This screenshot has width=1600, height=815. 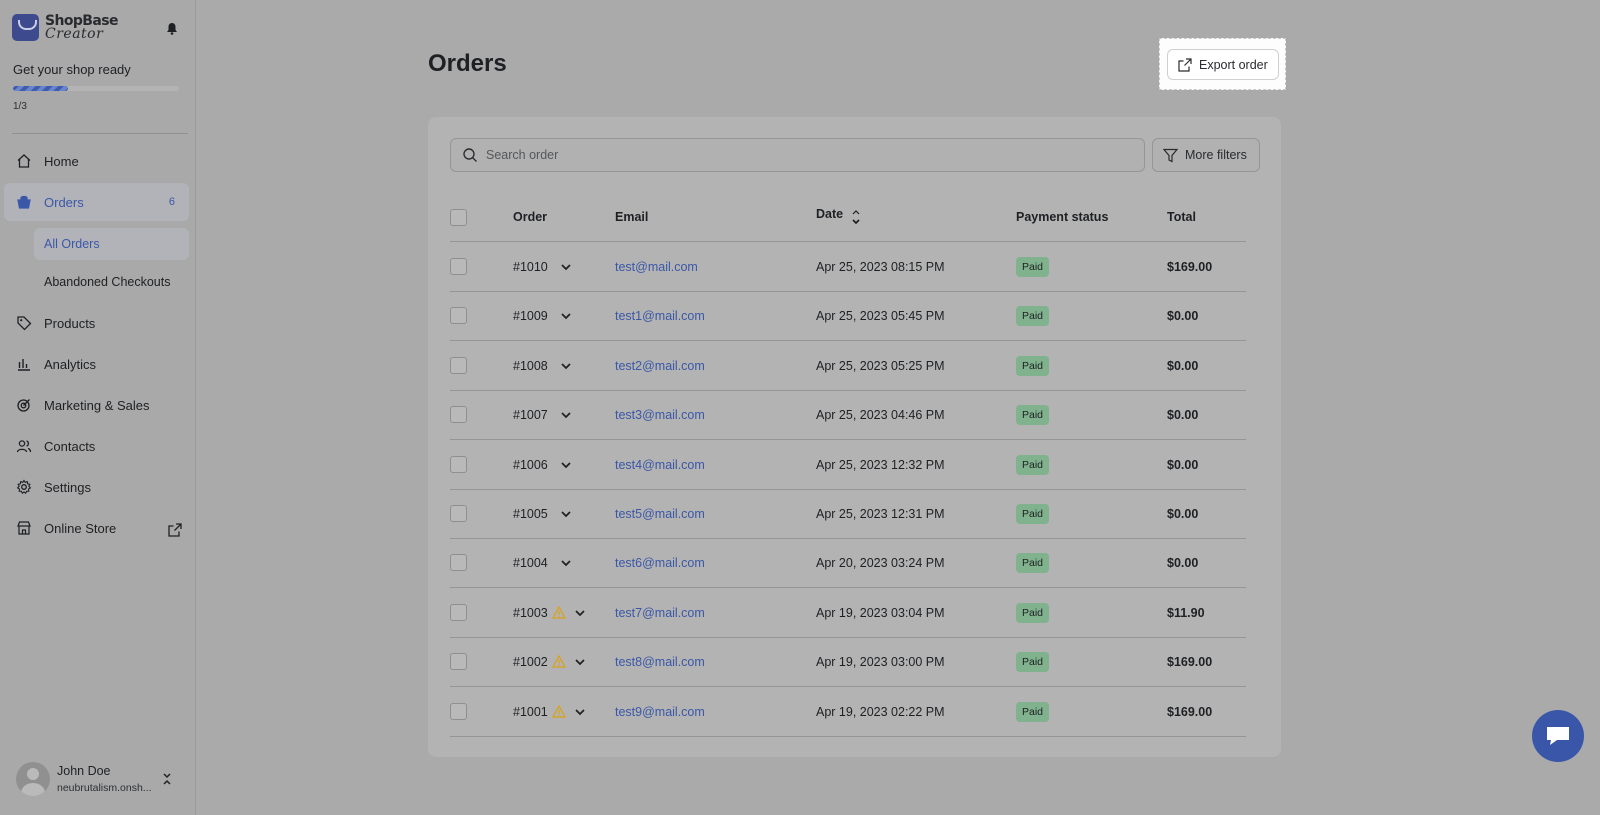 What do you see at coordinates (660, 562) in the screenshot?
I see `order-email: test6@mail.com` at bounding box center [660, 562].